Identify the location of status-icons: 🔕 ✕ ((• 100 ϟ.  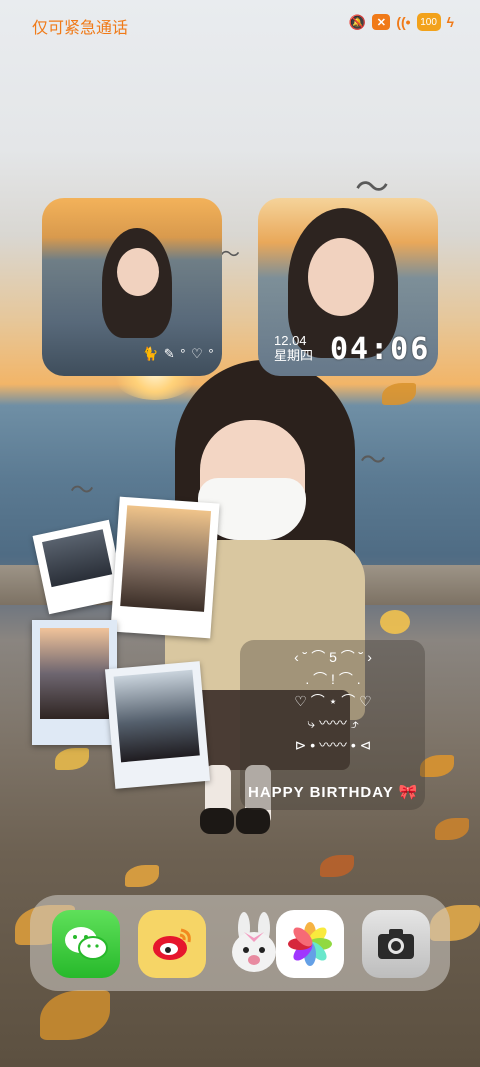
(401, 22).